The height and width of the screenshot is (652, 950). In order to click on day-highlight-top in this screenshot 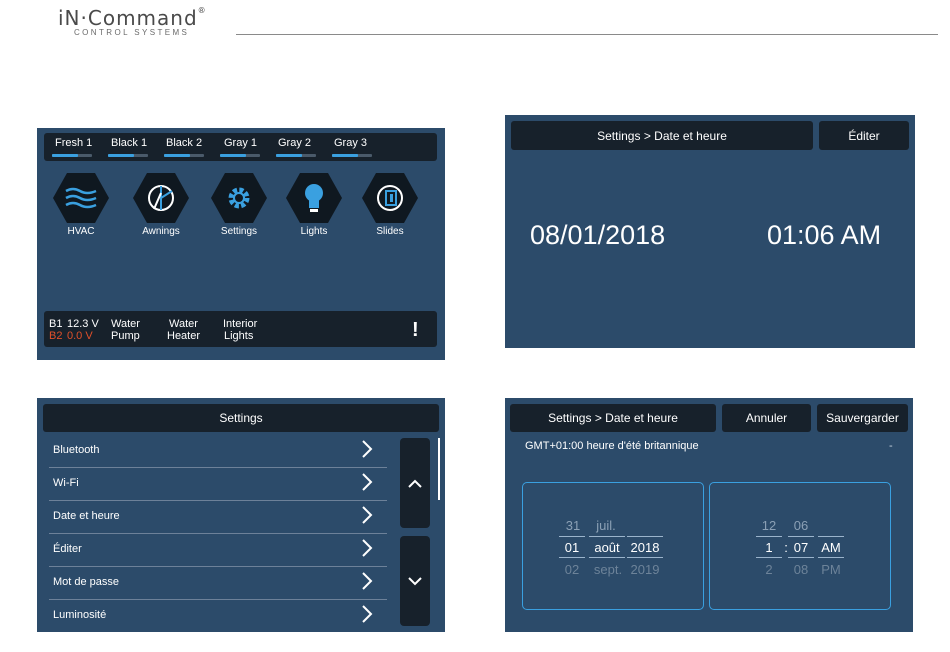, I will do `click(572, 536)`.